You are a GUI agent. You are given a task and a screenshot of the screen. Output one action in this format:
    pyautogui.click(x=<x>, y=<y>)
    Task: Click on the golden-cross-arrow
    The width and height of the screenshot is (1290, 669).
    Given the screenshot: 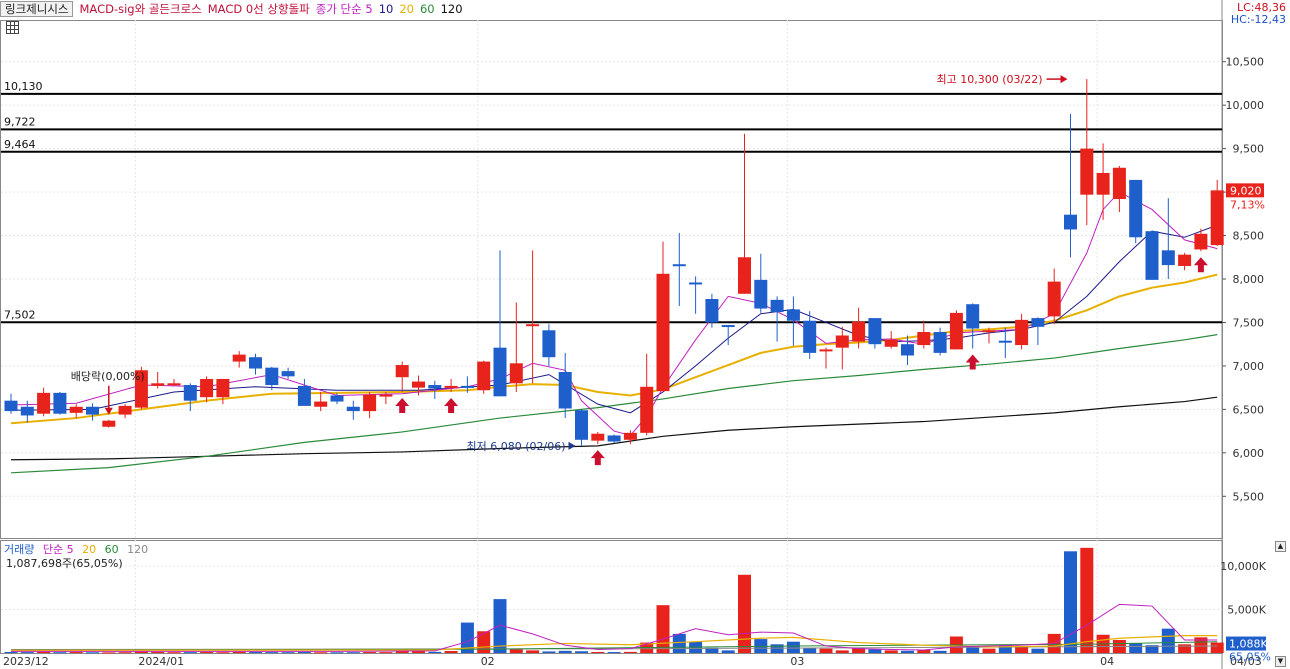 What is the action you would take?
    pyautogui.click(x=451, y=405)
    